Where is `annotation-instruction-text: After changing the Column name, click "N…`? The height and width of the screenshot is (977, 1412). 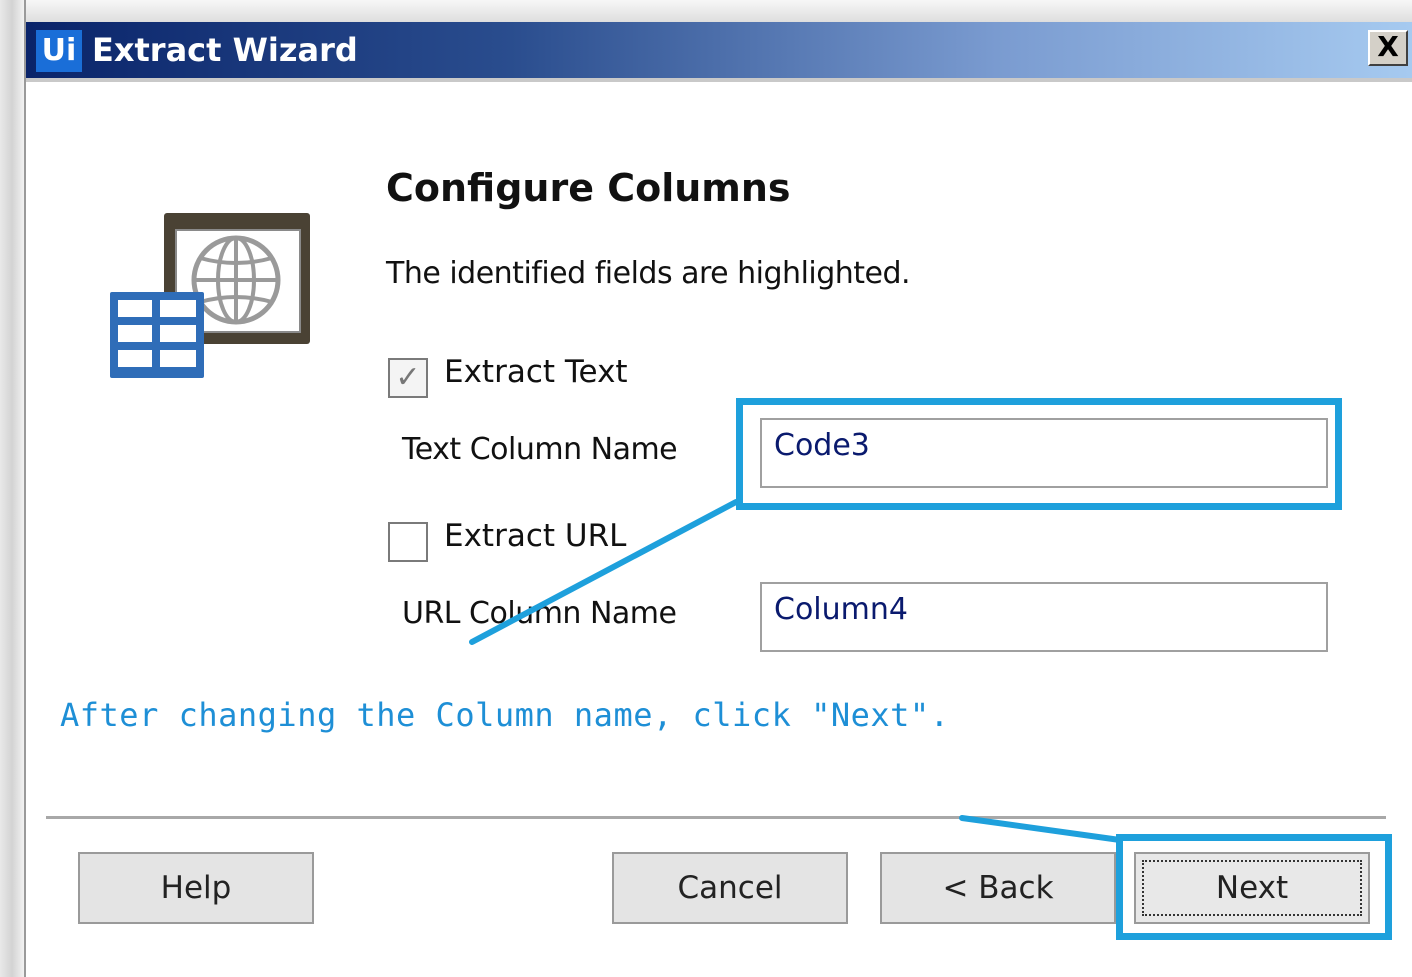
annotation-instruction-text: After changing the Column name, click "N… is located at coordinates (505, 715).